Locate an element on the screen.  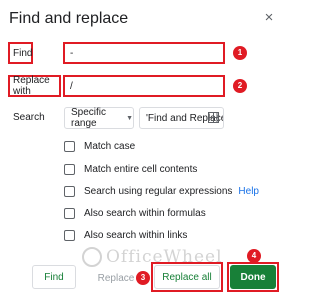
replace-label: Replace with is located at coordinates (31, 86).